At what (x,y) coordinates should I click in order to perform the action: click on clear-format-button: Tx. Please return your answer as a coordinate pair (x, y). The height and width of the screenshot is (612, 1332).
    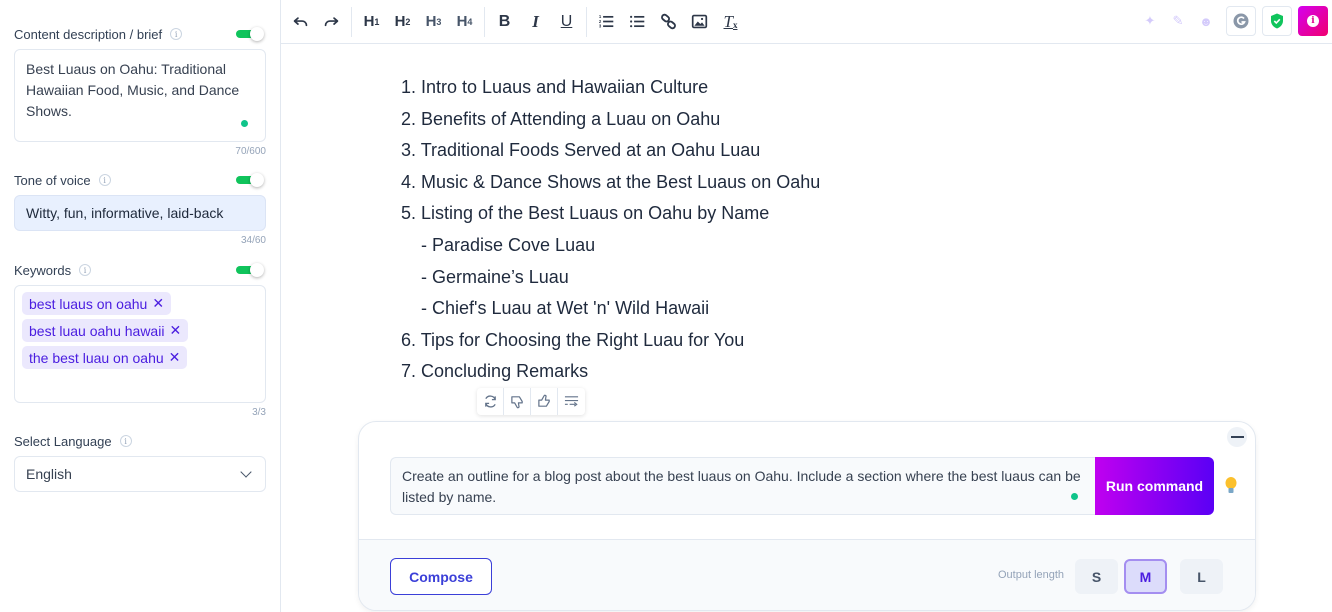
    Looking at the image, I should click on (730, 22).